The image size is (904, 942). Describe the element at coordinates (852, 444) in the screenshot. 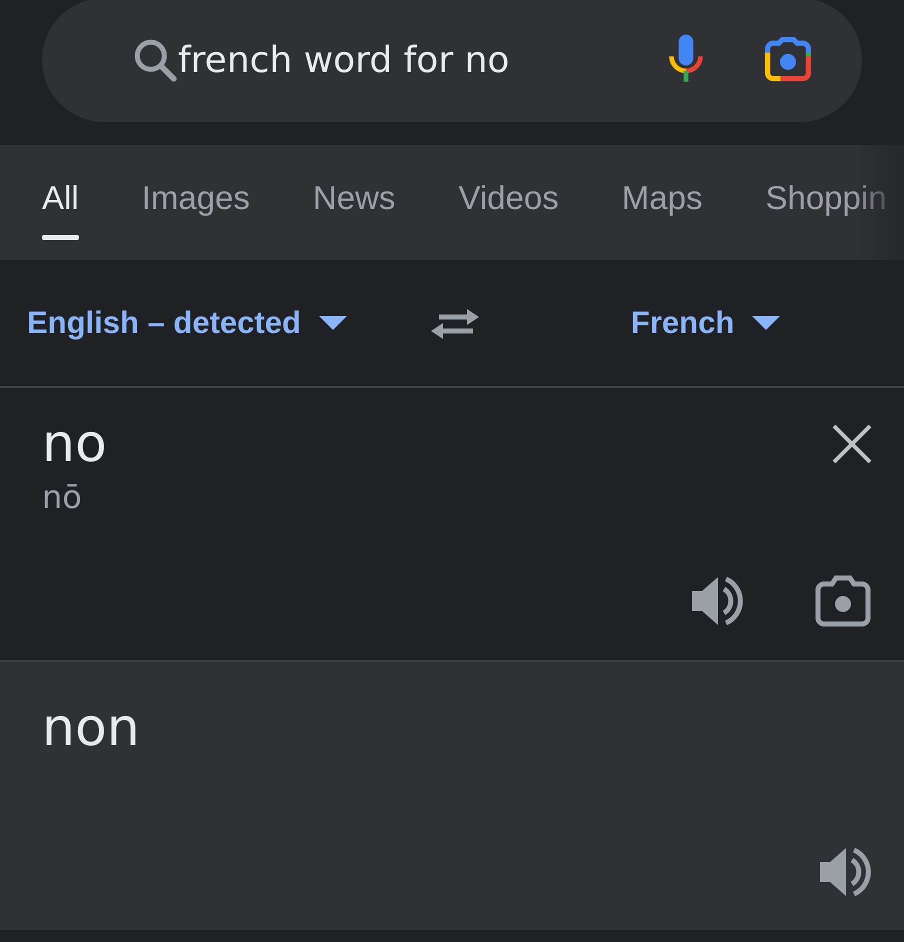

I see `close-icon` at that location.